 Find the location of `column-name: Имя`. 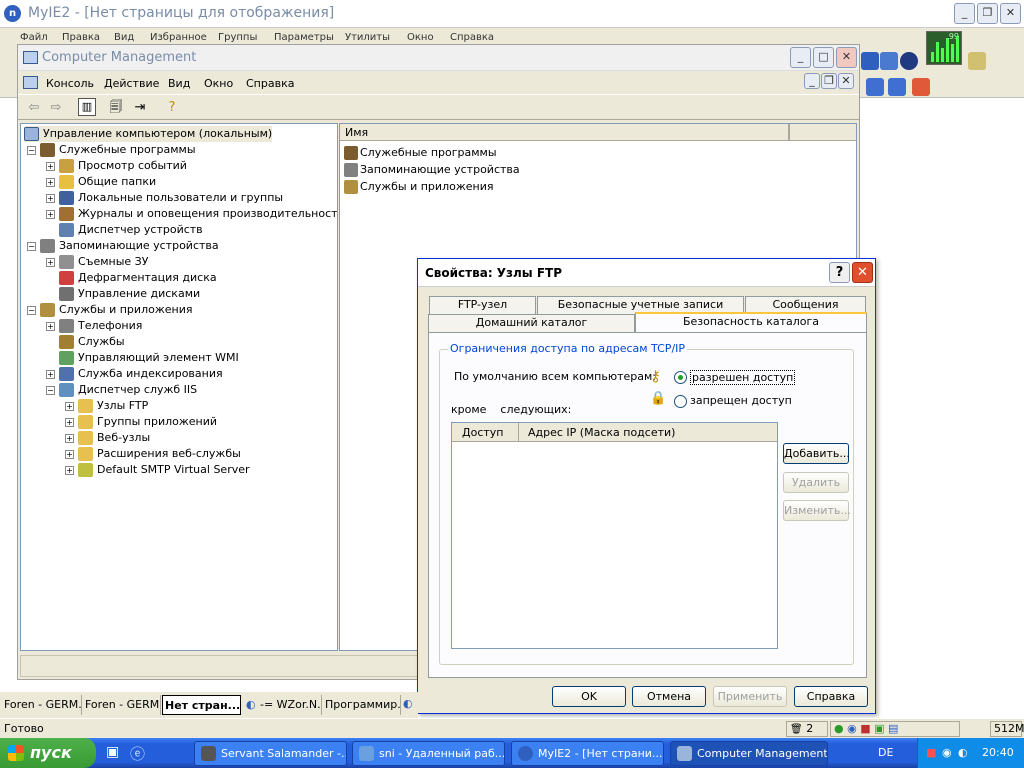

column-name: Имя is located at coordinates (356, 132).